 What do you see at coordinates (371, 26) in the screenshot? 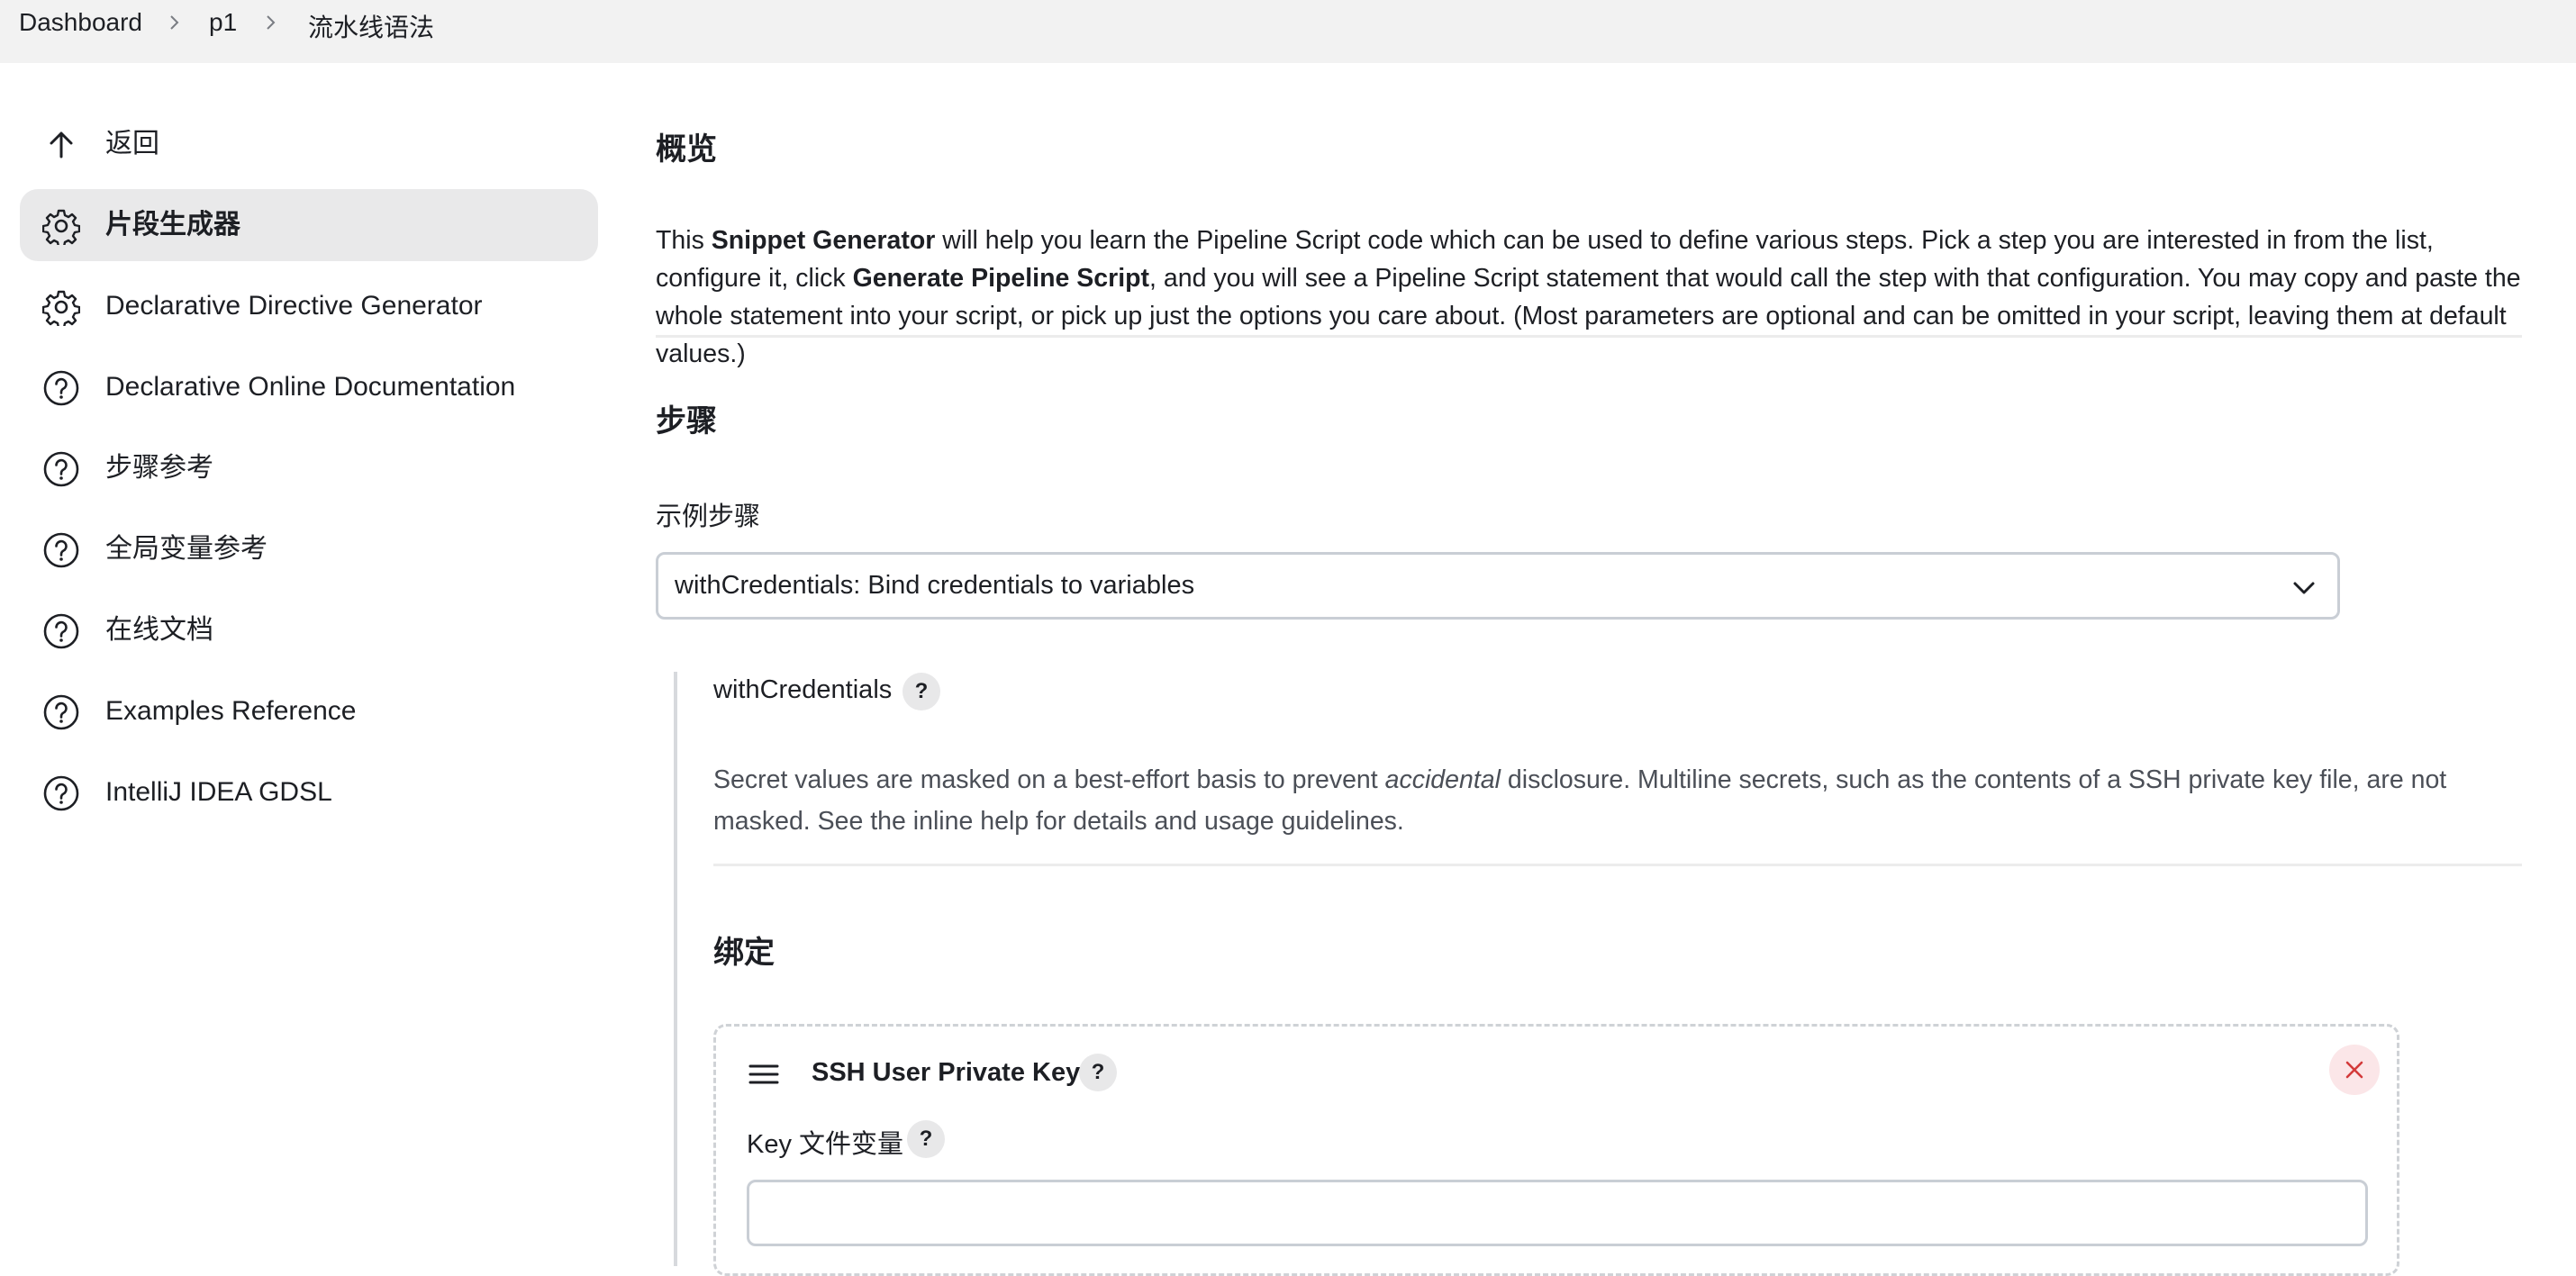
I see `breadcrumb-pipeline-syntax: 流水线语法` at bounding box center [371, 26].